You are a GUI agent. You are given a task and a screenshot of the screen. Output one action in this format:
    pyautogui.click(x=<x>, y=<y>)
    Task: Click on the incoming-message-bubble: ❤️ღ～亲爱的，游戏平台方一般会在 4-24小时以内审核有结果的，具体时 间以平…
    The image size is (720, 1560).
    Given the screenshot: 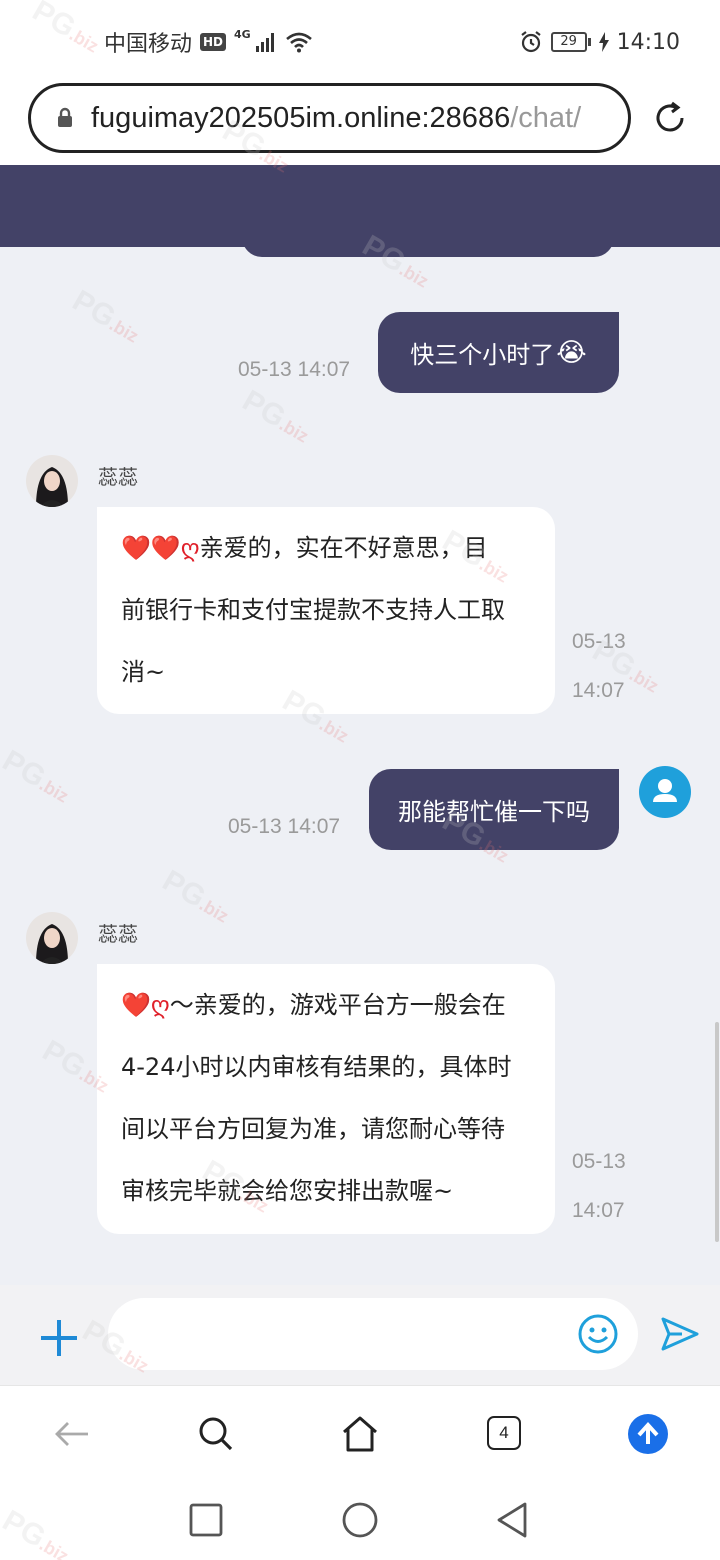 What is the action you would take?
    pyautogui.click(x=326, y=1099)
    